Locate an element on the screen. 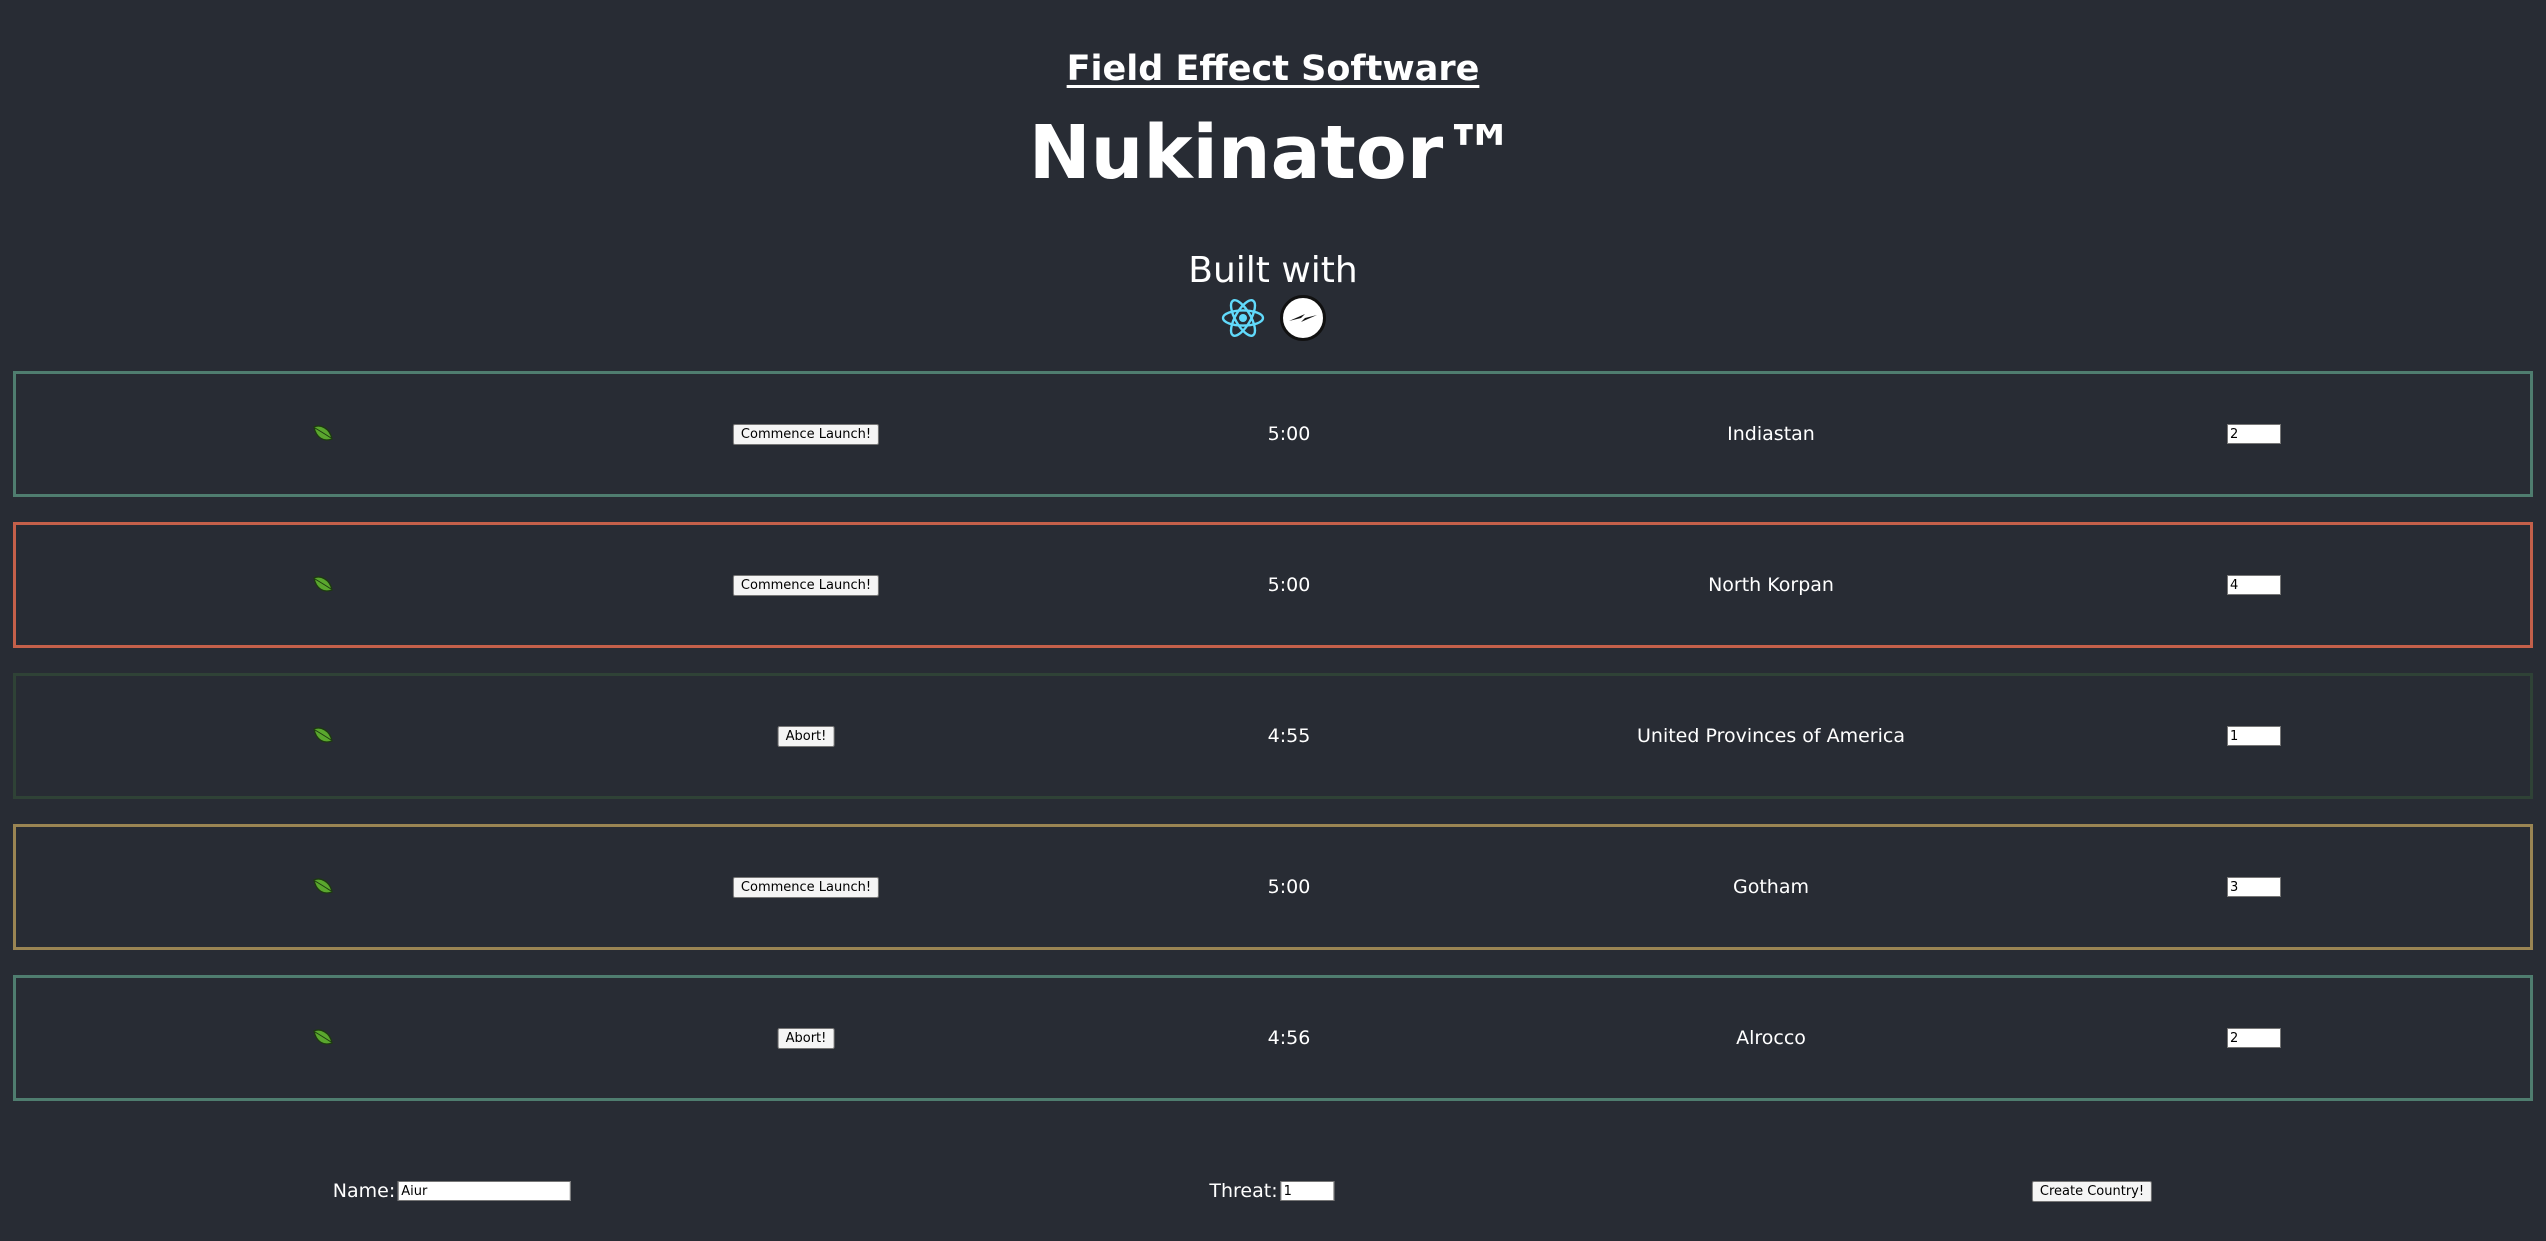  threat-group: Threat: is located at coordinates (1272, 1191).